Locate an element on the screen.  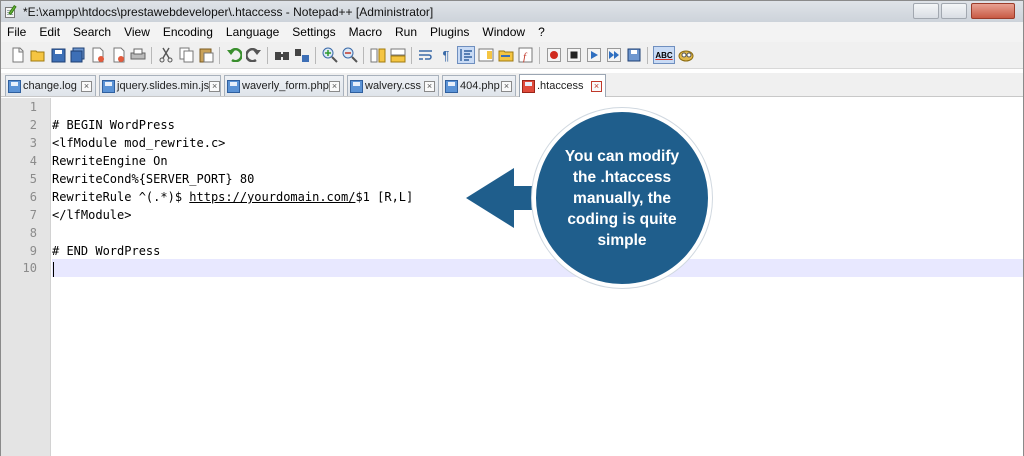
line-number: 6 is located at coordinates (33, 197).